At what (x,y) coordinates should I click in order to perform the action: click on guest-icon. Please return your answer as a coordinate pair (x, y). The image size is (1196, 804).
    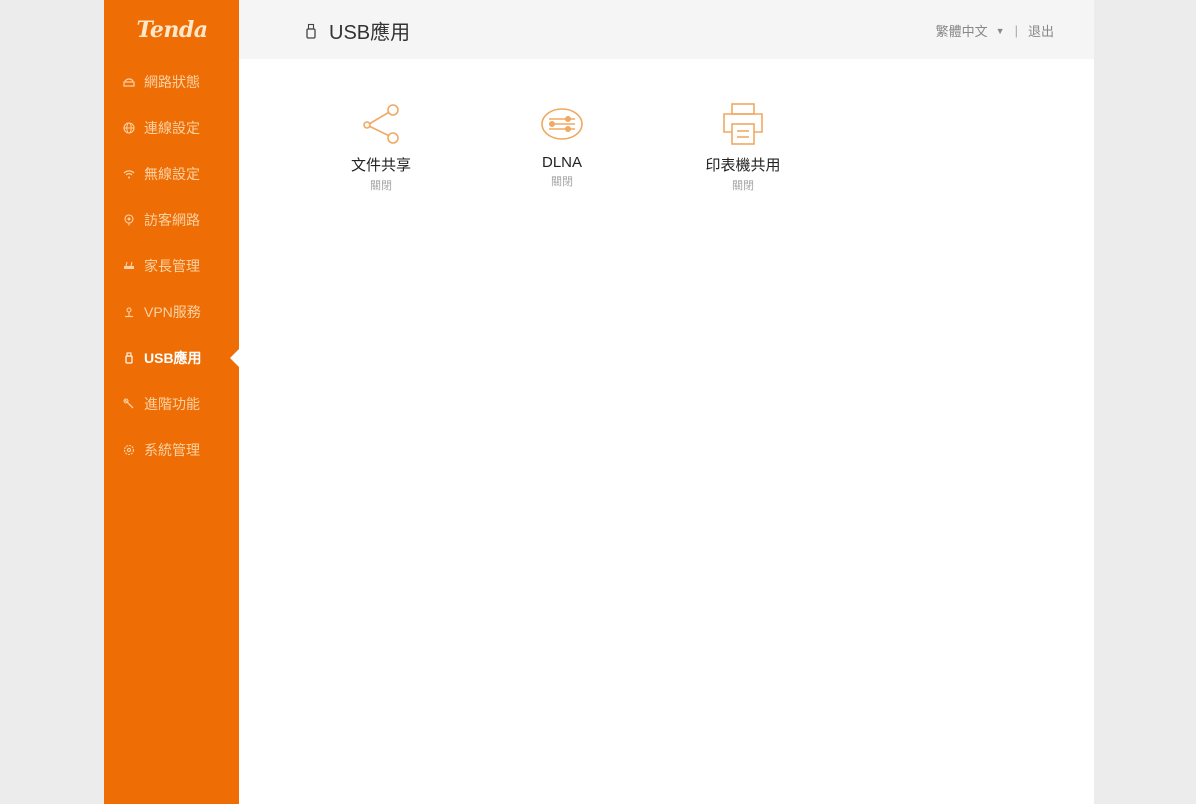
    Looking at the image, I should click on (129, 220).